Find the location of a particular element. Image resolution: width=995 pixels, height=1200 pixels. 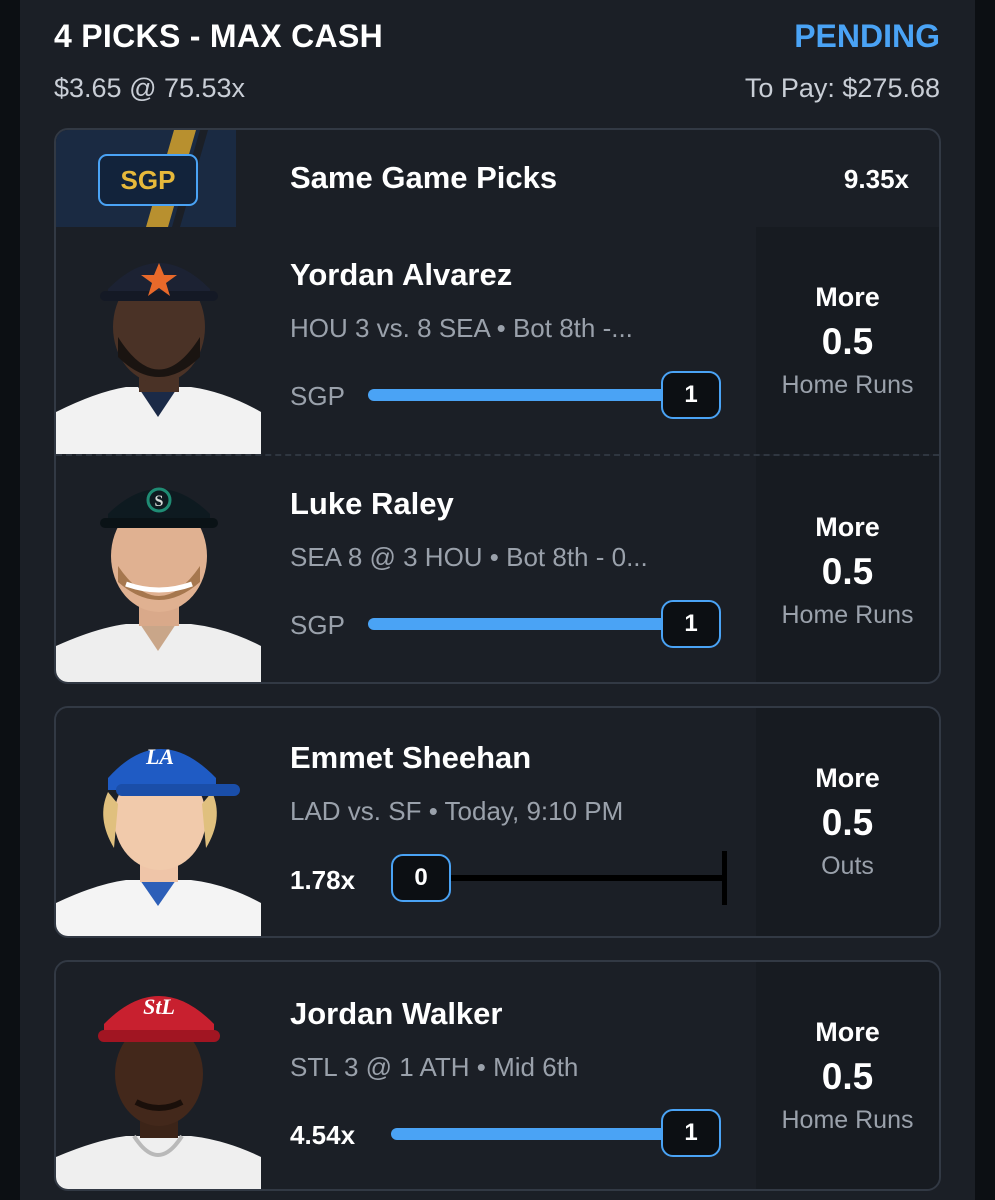

sgp-multiplier: 9.35x is located at coordinates (876, 179).